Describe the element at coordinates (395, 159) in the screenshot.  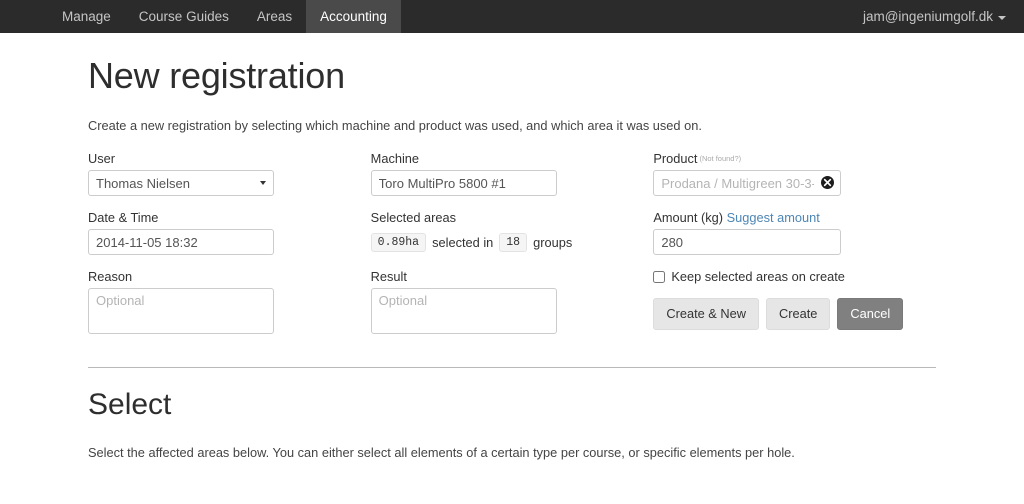
I see `machine-label: Machine` at that location.